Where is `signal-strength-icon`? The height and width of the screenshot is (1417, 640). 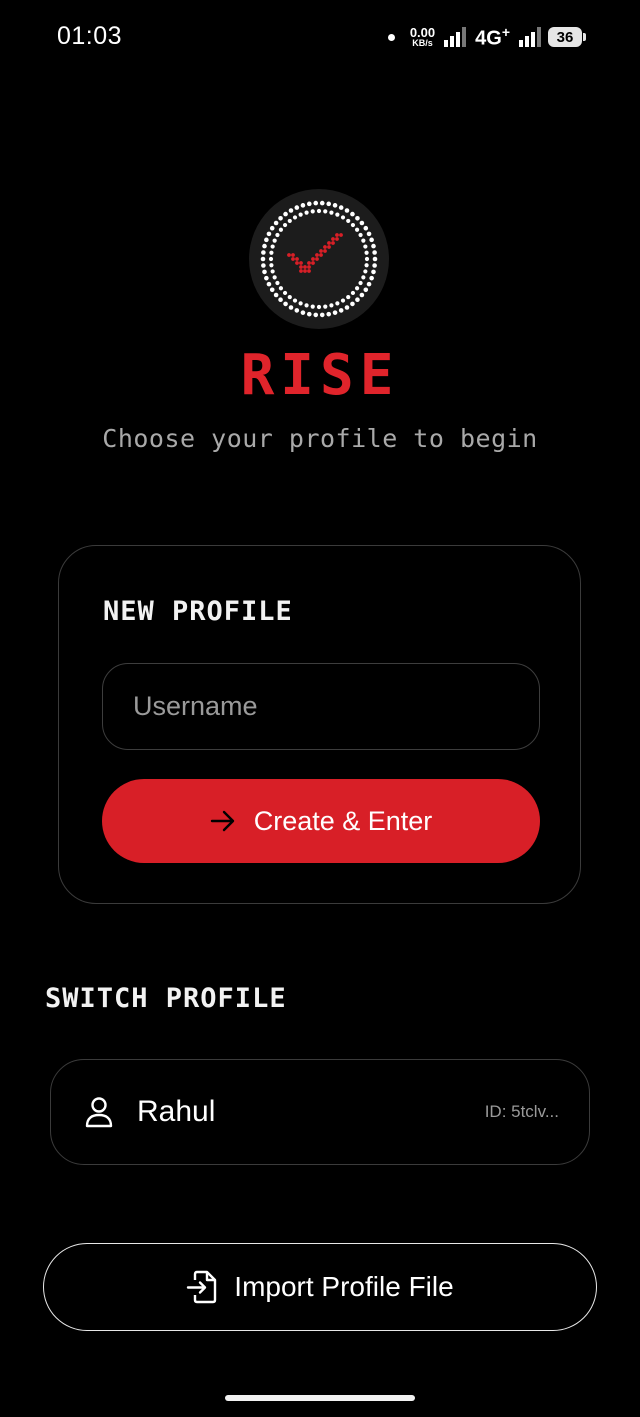
signal-strength-icon is located at coordinates (455, 37).